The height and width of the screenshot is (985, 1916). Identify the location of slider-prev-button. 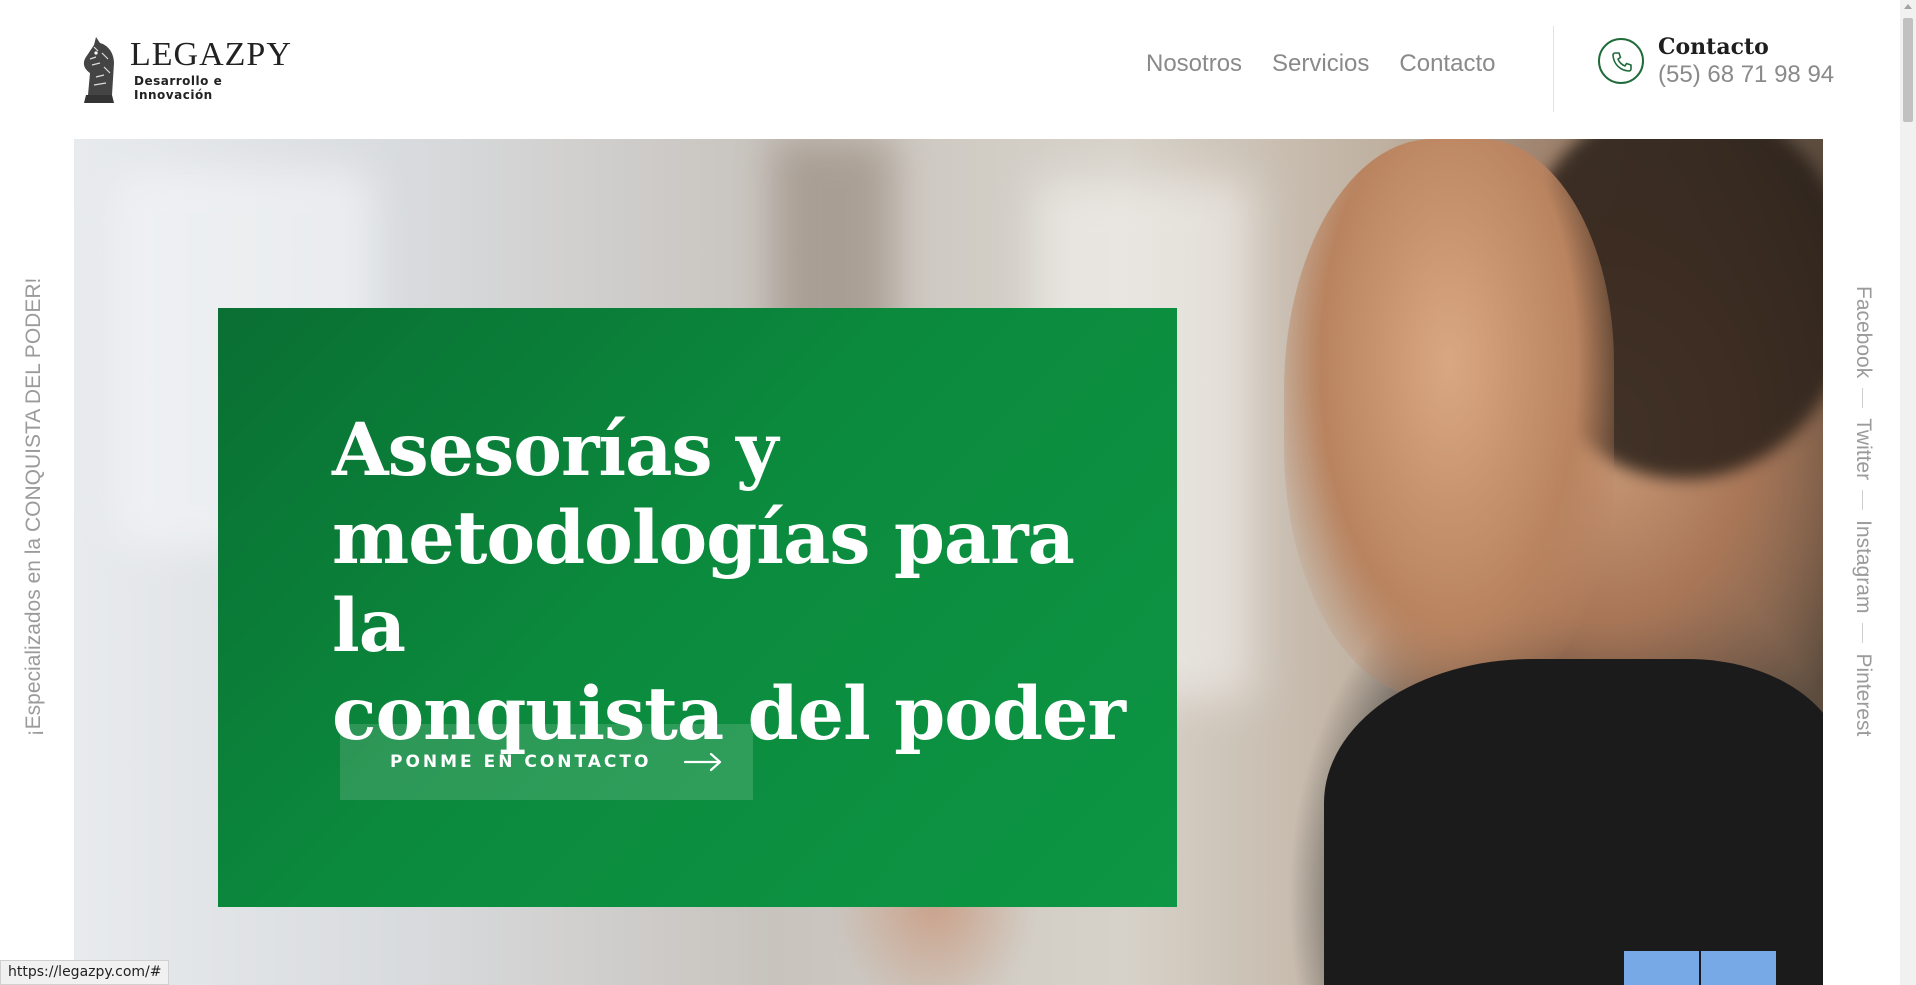
(1661, 968).